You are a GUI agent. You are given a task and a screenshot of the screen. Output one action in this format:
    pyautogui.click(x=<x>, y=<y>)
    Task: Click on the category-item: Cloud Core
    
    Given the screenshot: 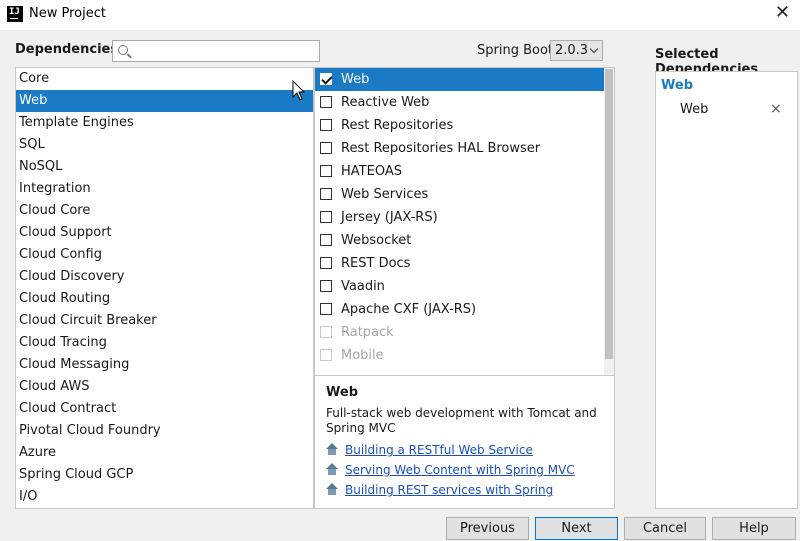 What is the action you would take?
    pyautogui.click(x=164, y=211)
    